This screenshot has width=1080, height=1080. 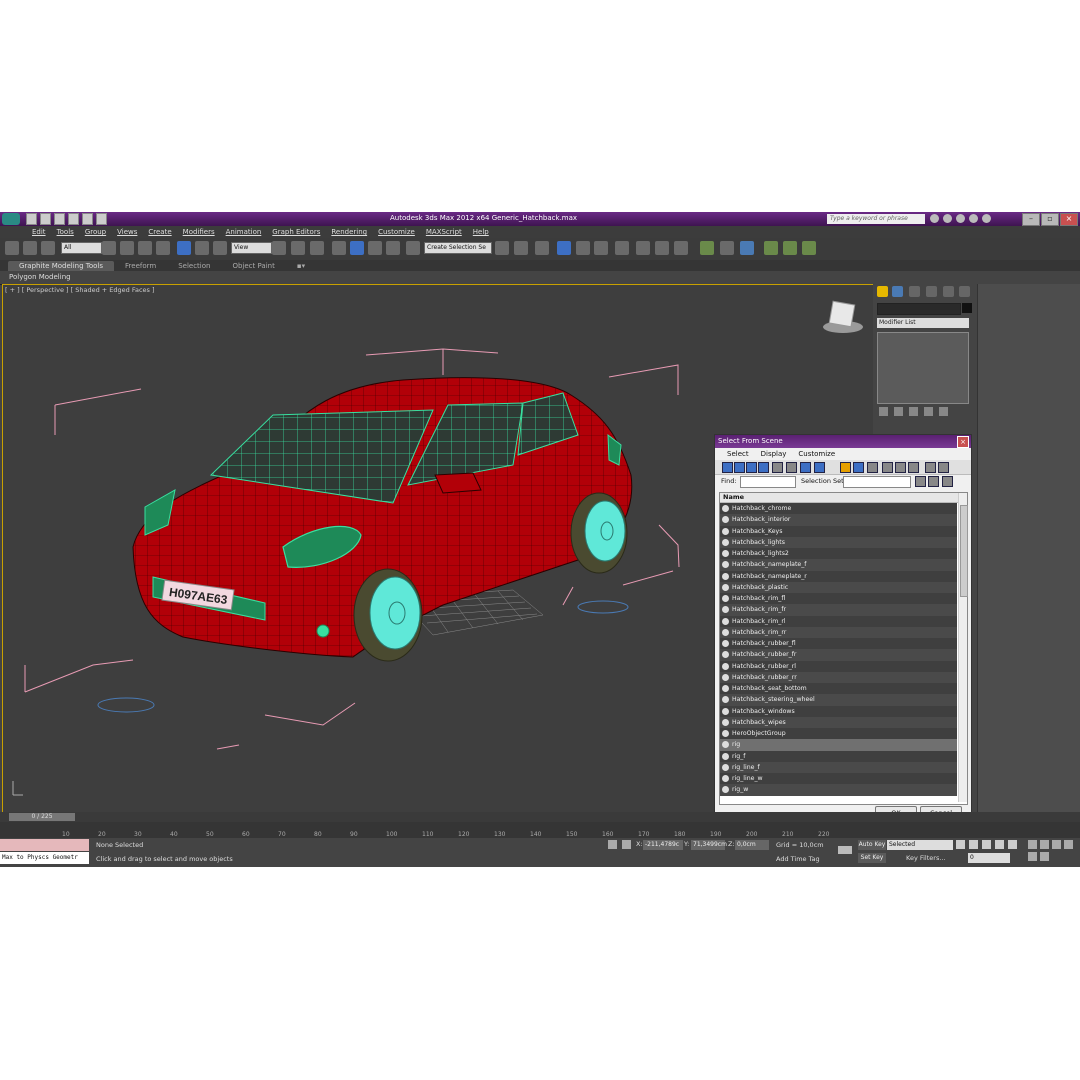 What do you see at coordinates (1068, 844) in the screenshot?
I see `field-of-view-icon` at bounding box center [1068, 844].